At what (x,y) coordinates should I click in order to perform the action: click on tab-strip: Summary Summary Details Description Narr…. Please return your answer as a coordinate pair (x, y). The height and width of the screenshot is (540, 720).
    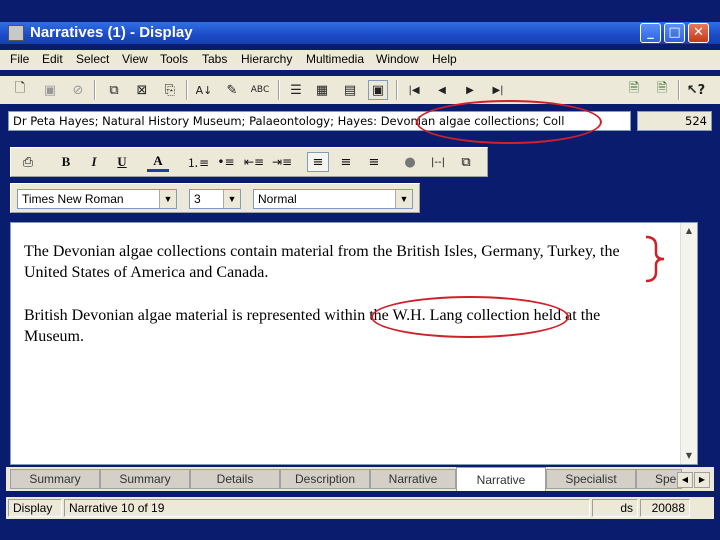
    Looking at the image, I should click on (360, 479).